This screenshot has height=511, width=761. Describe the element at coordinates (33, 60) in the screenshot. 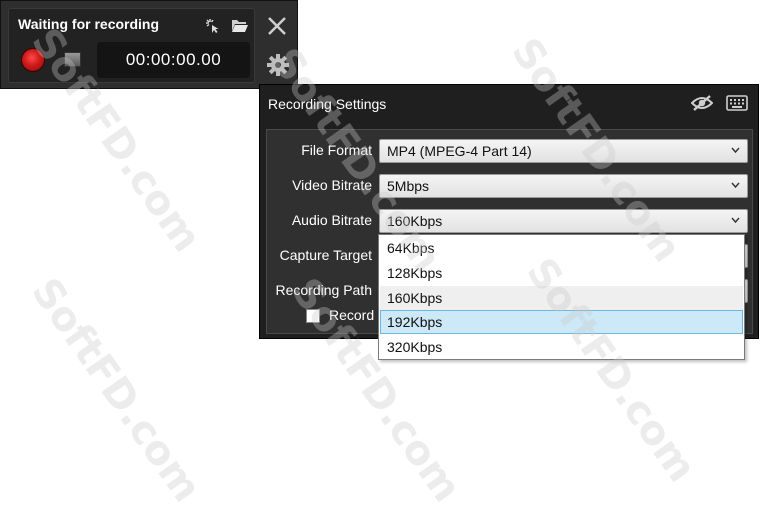

I see `record-button` at that location.